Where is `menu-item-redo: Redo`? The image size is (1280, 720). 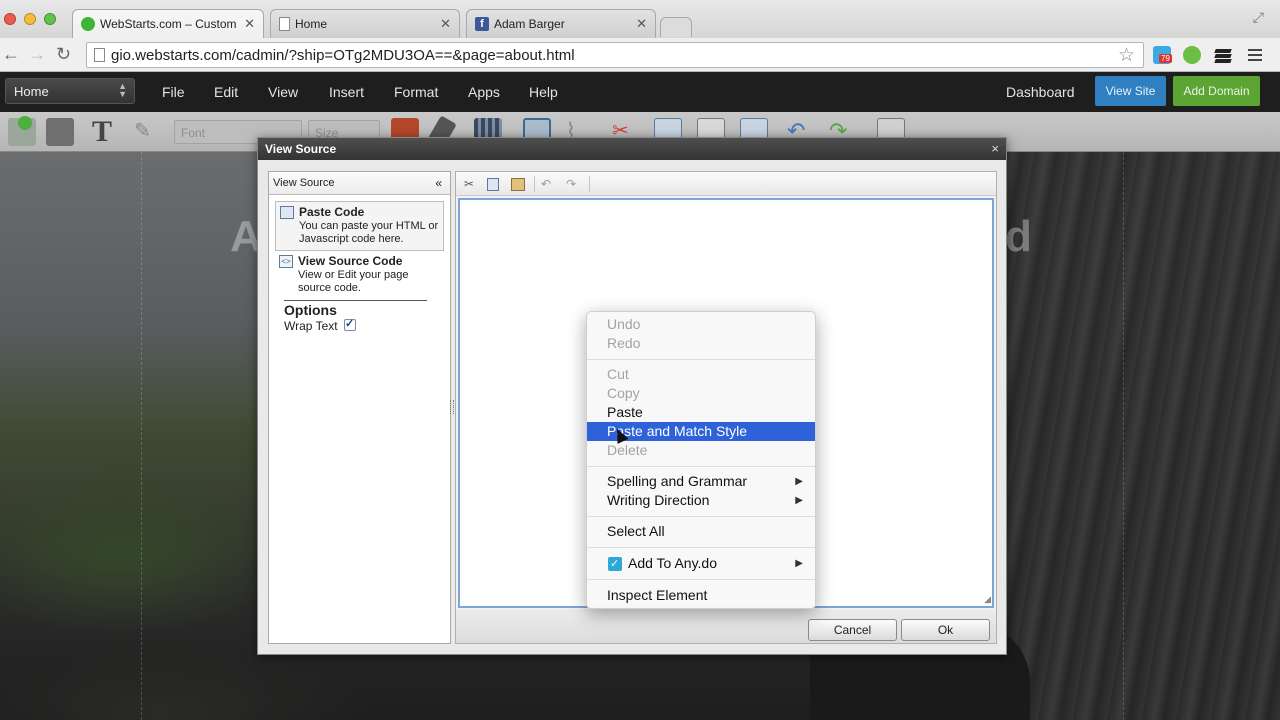
menu-item-redo: Redo is located at coordinates (701, 343).